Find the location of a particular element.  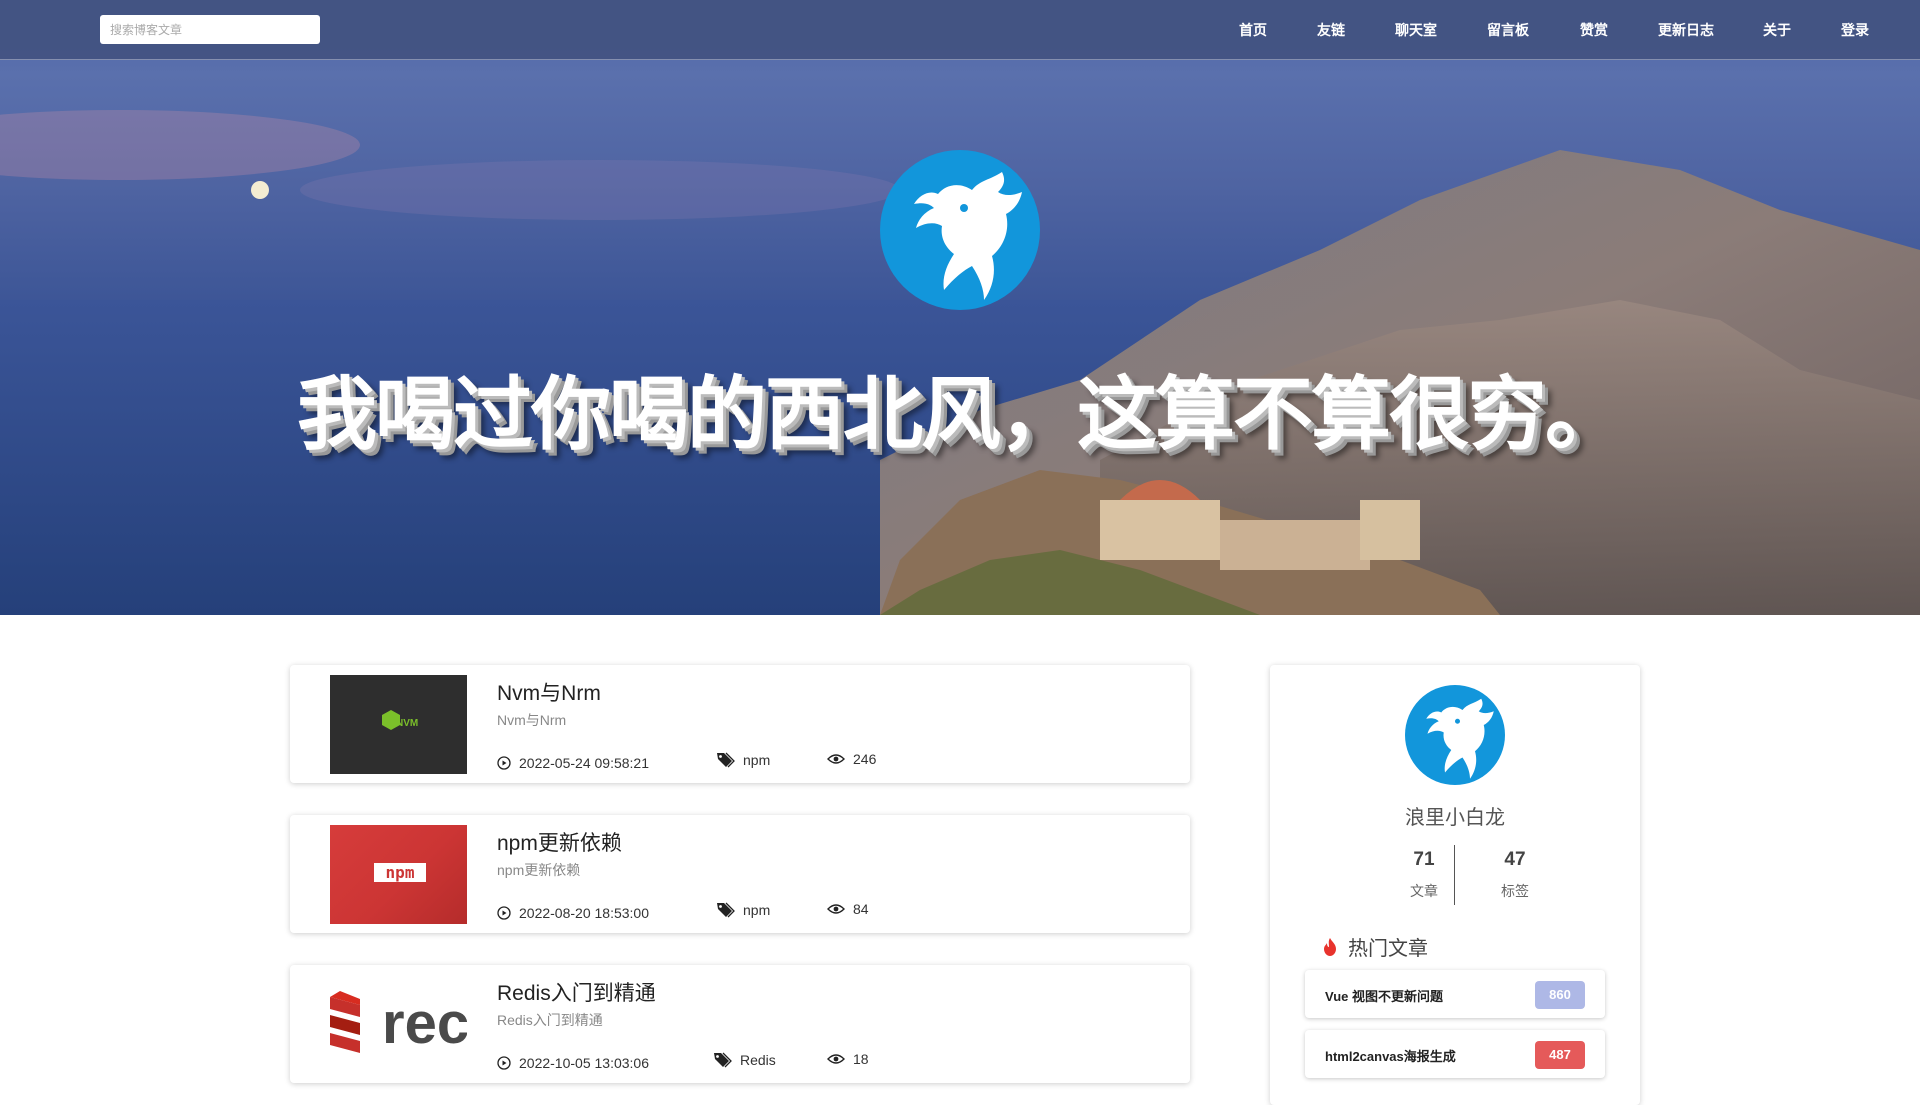

nvm-logo-icon: NVM is located at coordinates (400, 720).